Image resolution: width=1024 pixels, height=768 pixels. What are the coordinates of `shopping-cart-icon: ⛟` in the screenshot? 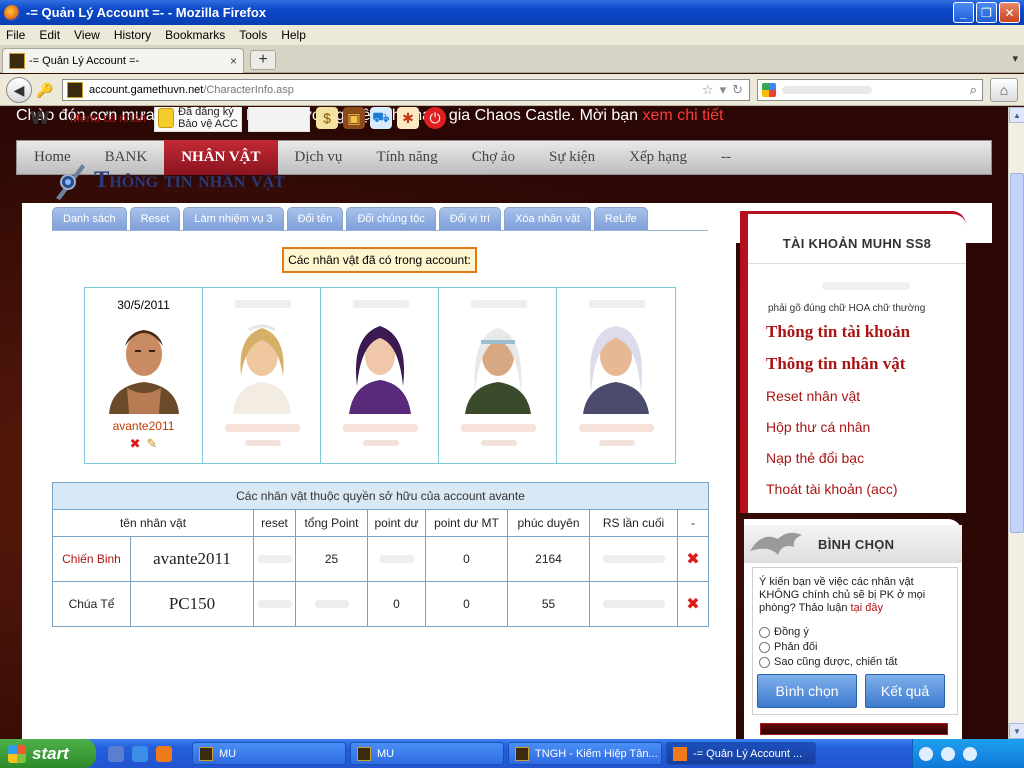 It's located at (380, 118).